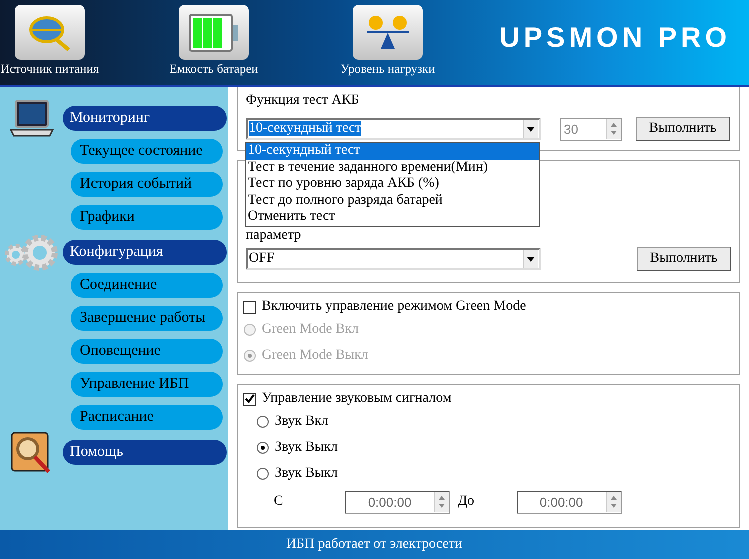 The image size is (749, 559). I want to click on sidebar-section: Мониторинг, so click(145, 118).